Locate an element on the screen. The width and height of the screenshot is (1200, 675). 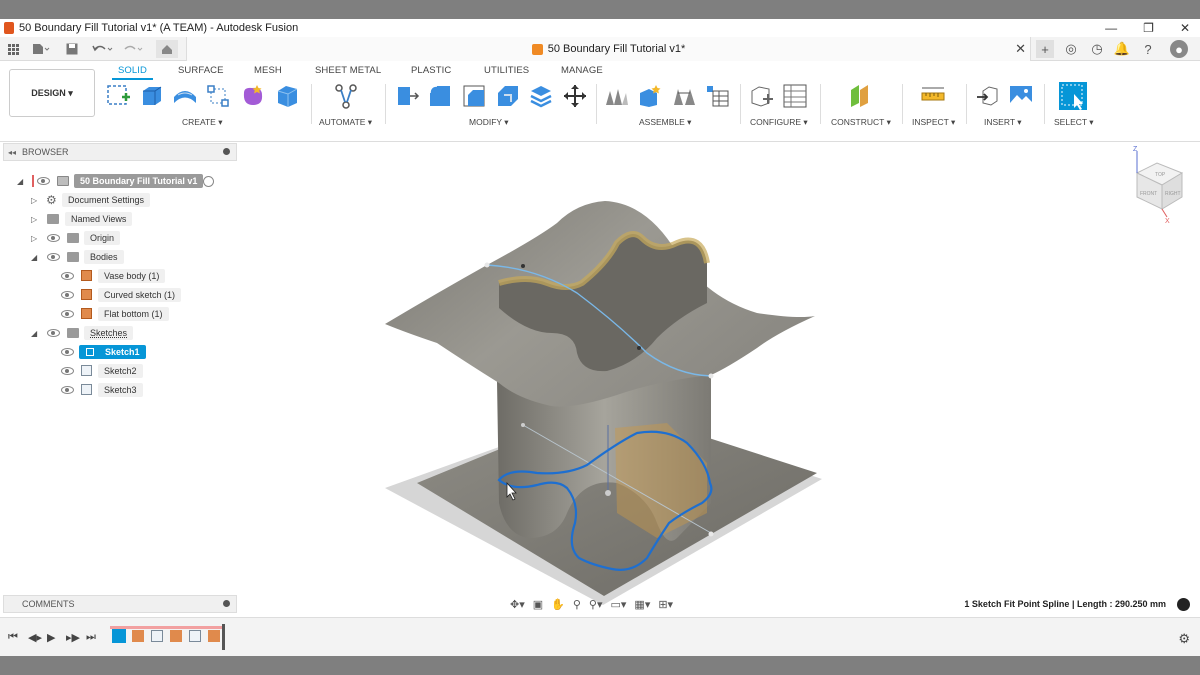
form-icon is located at coordinates (253, 96).